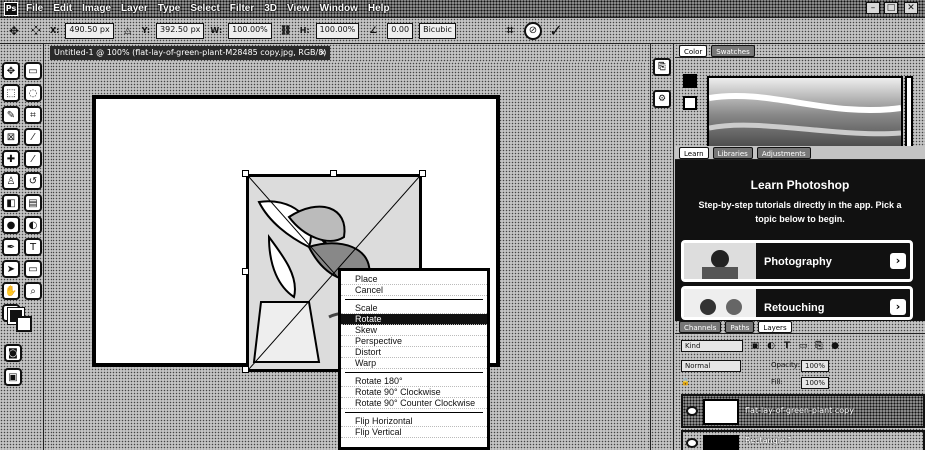  I want to click on eyedropper-tool-icon: ⁄, so click(33, 137).